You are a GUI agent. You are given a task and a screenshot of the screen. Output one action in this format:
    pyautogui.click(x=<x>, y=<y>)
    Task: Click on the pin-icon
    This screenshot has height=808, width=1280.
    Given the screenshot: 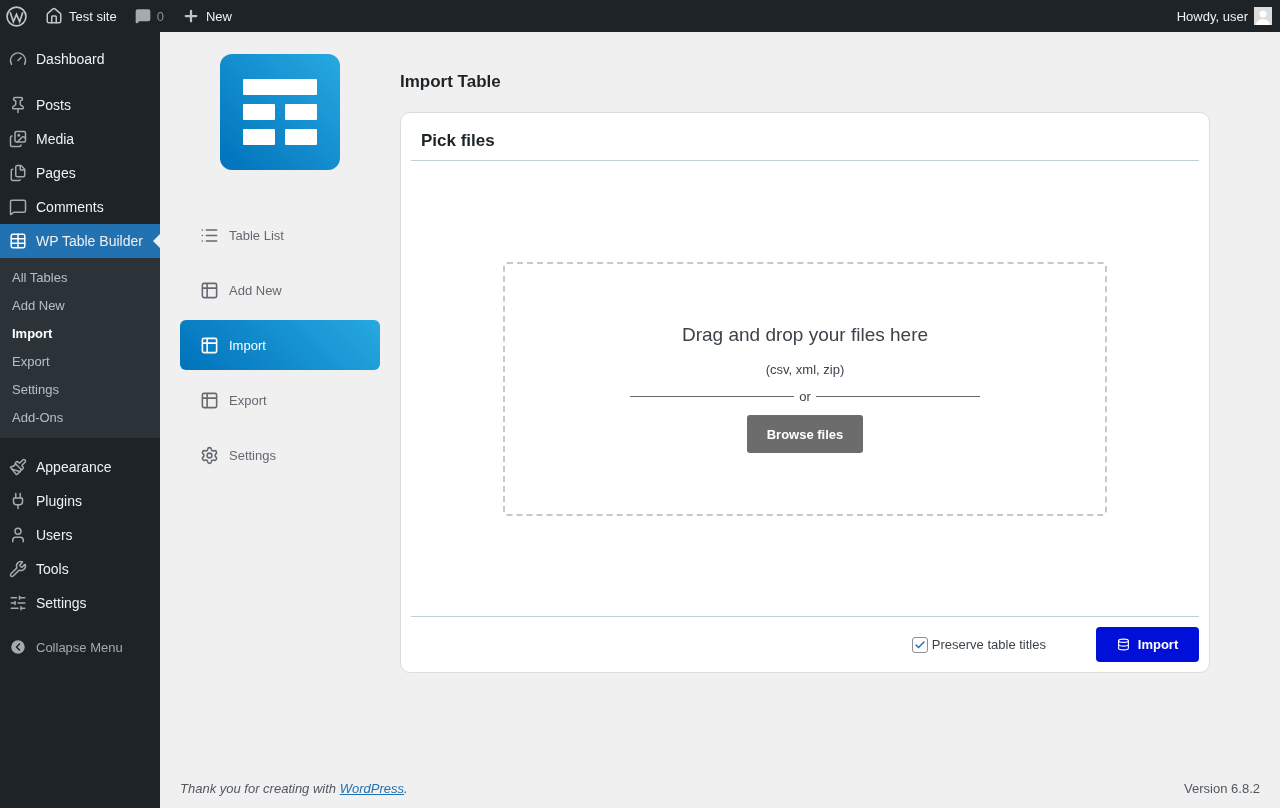 What is the action you would take?
    pyautogui.click(x=18, y=105)
    